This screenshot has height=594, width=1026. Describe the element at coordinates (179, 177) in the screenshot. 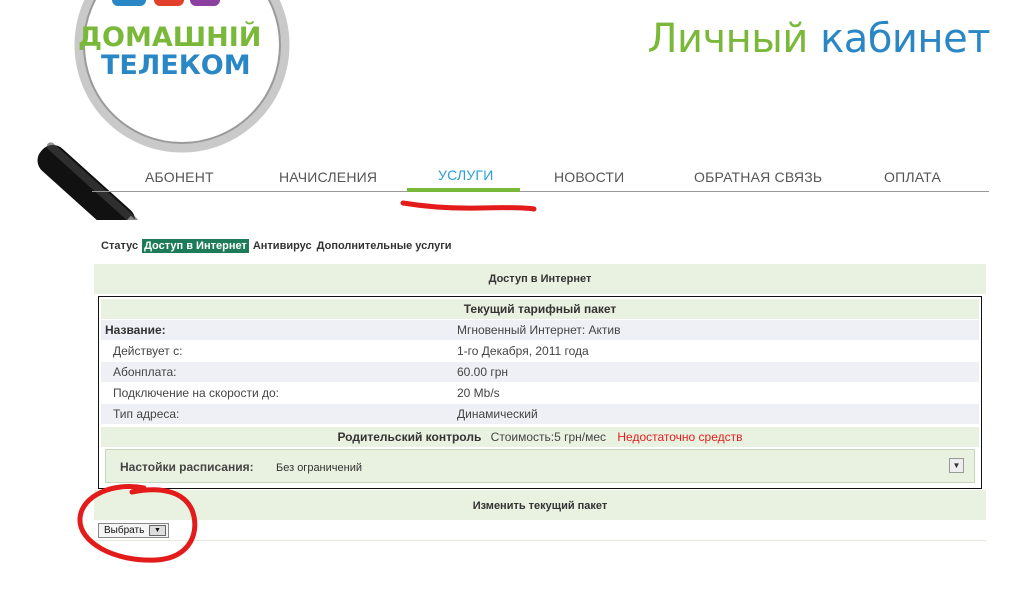

I see `nav-item-abonent: АБОНЕНТ` at that location.